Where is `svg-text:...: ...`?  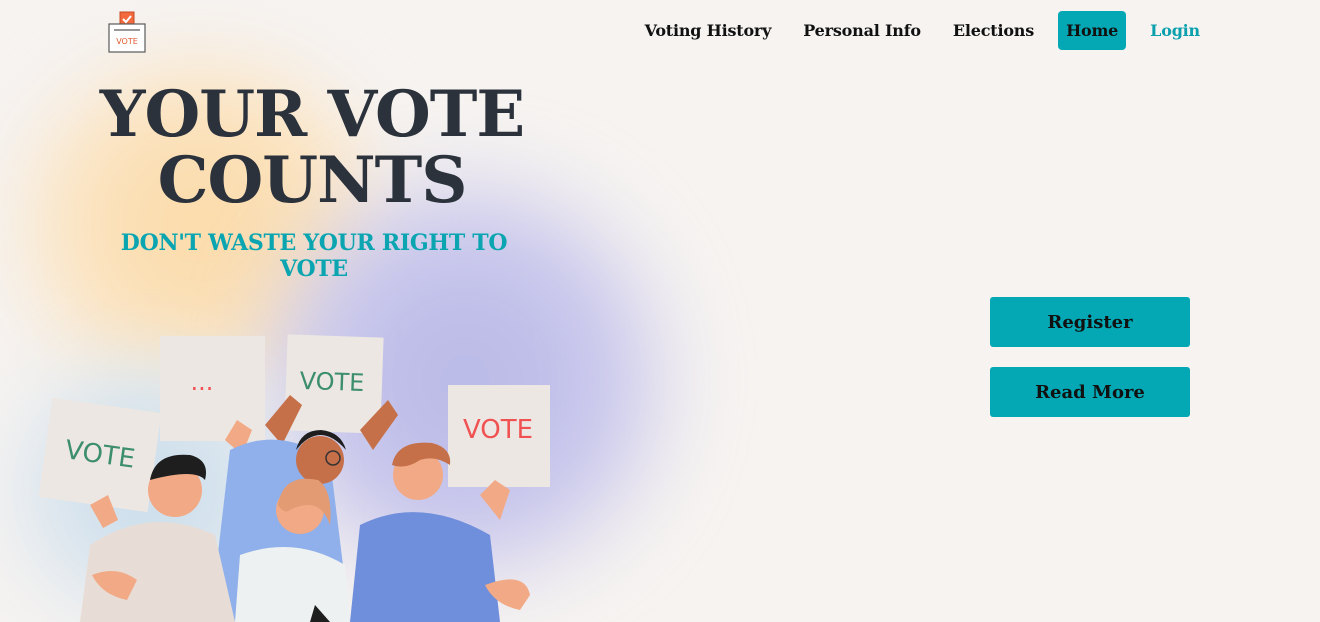 svg-text:...: ... is located at coordinates (202, 382).